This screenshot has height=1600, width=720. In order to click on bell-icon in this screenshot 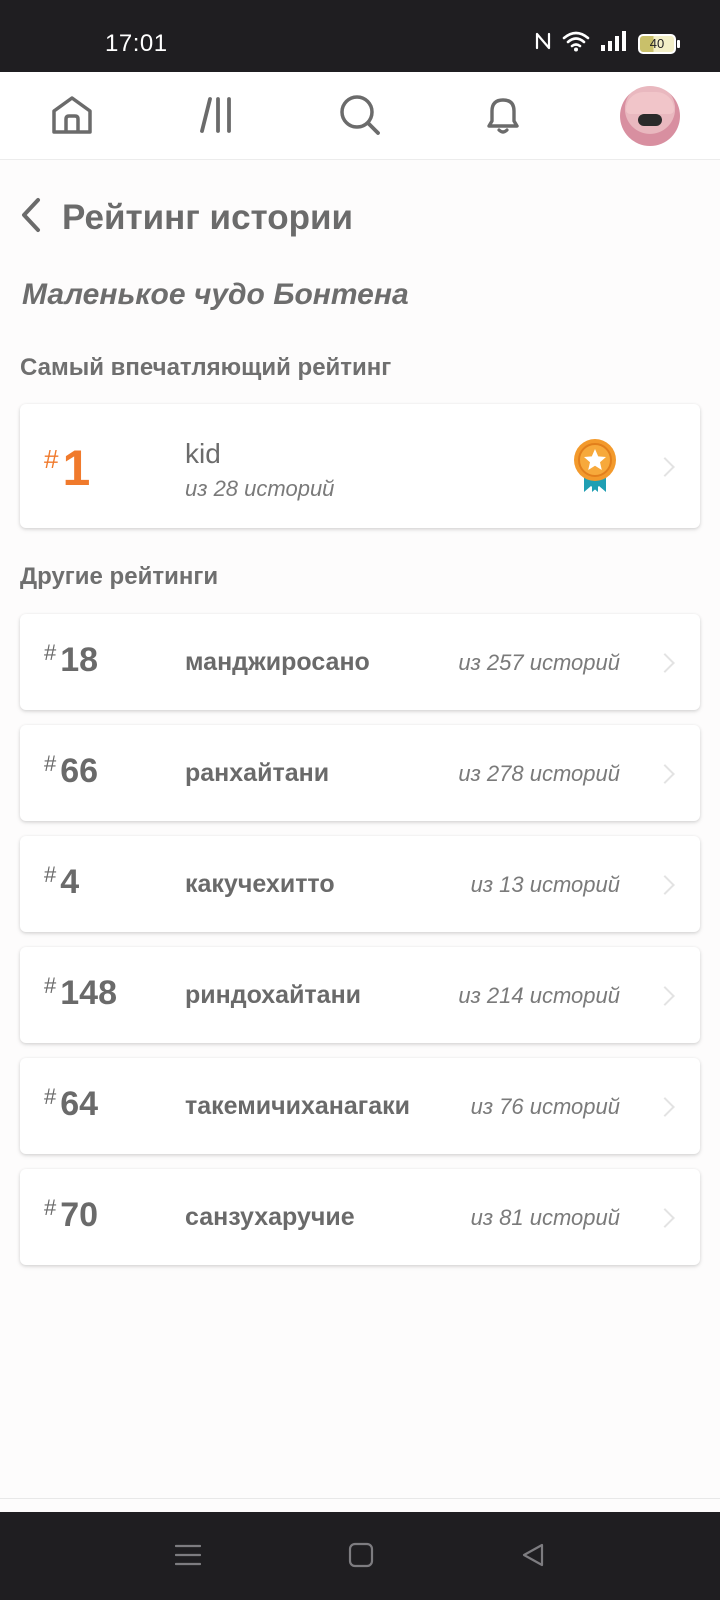, I will do `click(503, 115)`.